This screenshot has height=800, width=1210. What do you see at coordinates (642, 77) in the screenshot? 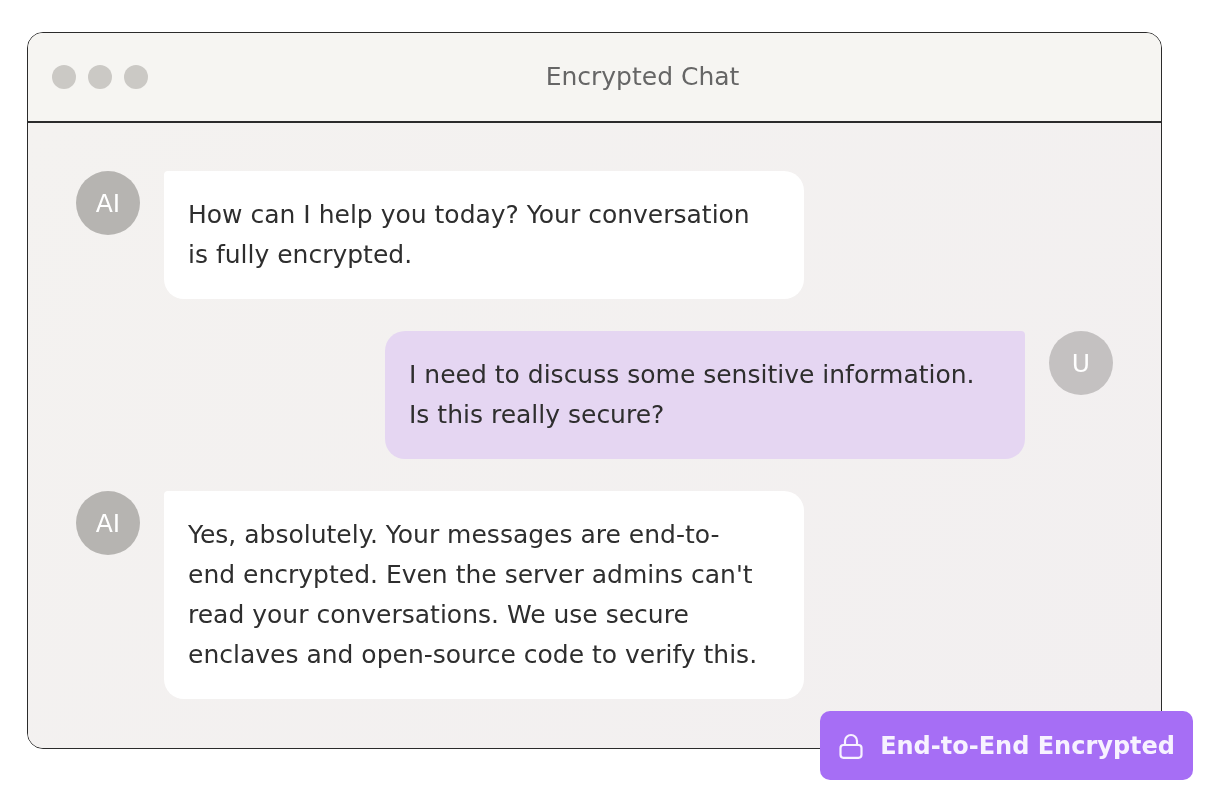
I see `window-title: Encrypted Chat` at bounding box center [642, 77].